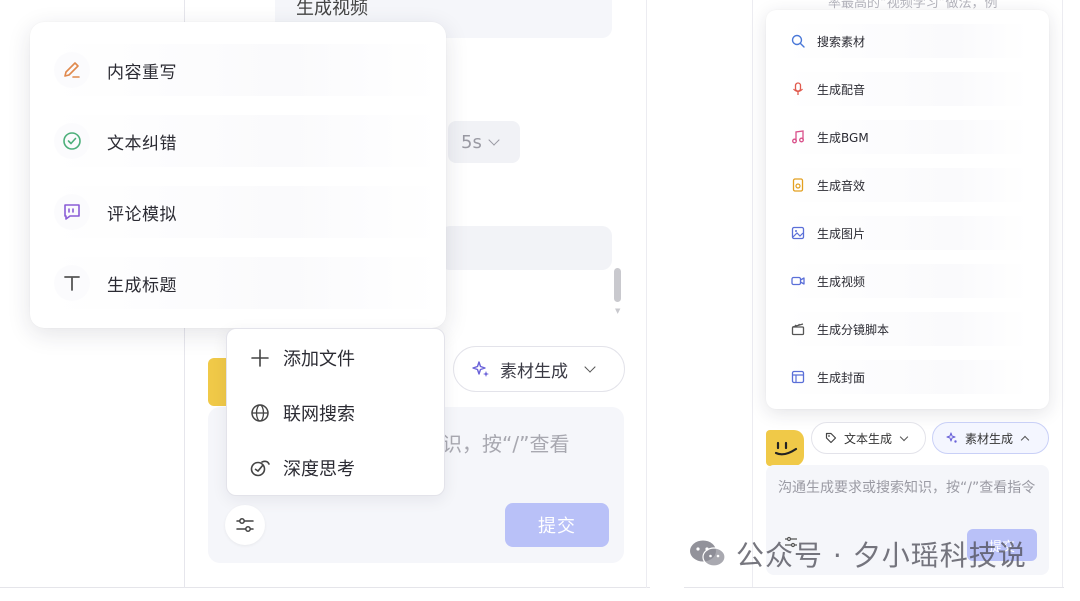 Image resolution: width=1080 pixels, height=601 pixels. Describe the element at coordinates (506, 444) in the screenshot. I see `input-placeholder: 识，按“/”查看` at that location.